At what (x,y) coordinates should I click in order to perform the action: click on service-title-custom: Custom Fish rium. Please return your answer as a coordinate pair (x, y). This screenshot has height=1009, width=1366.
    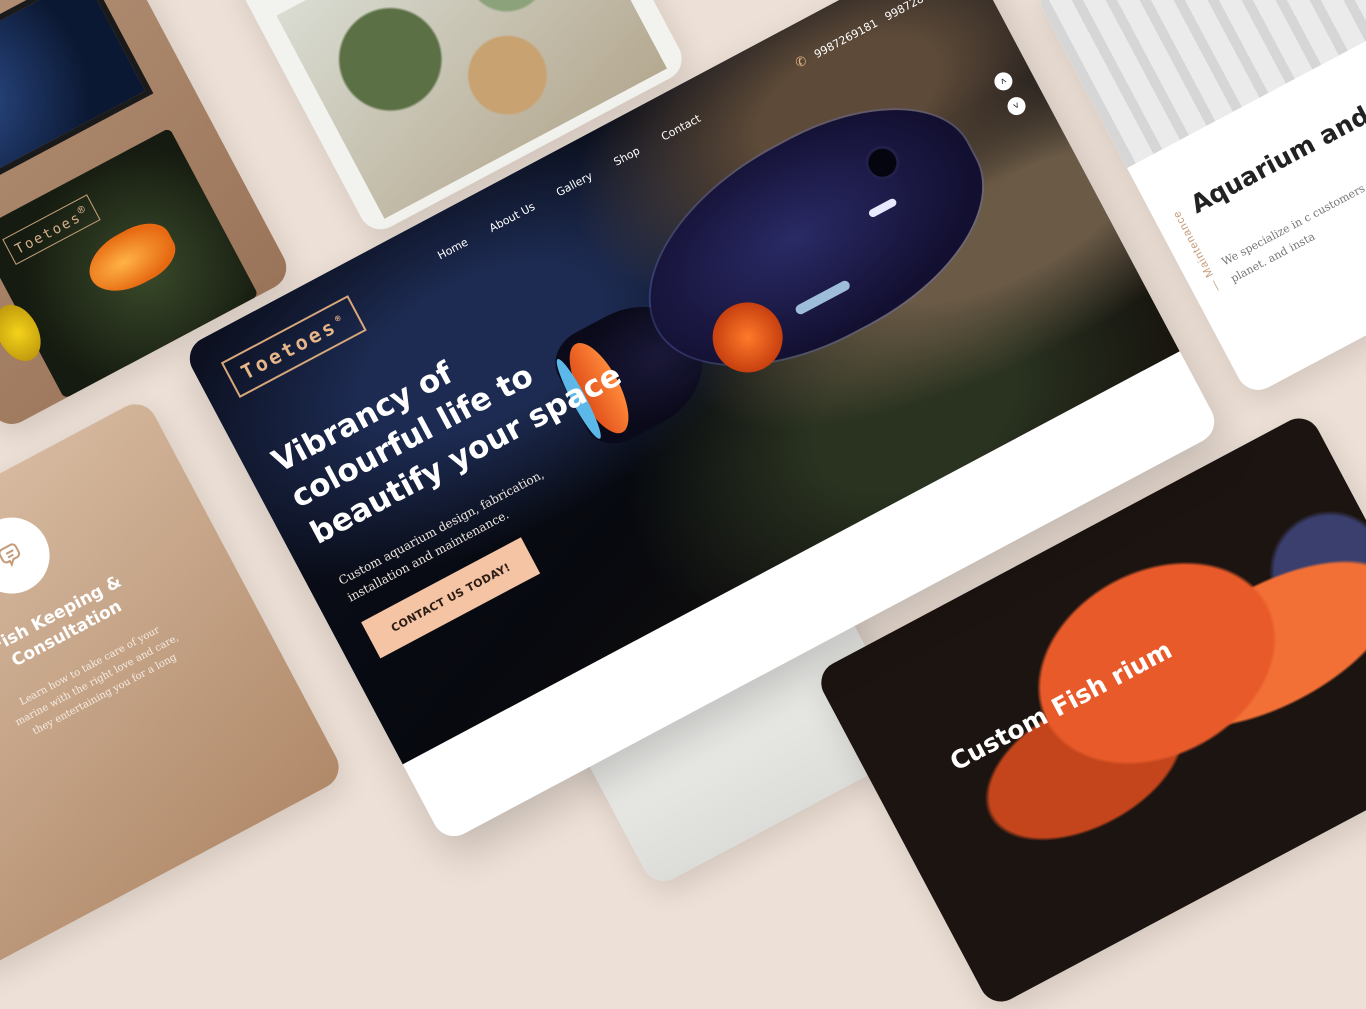
    Looking at the image, I should click on (1061, 706).